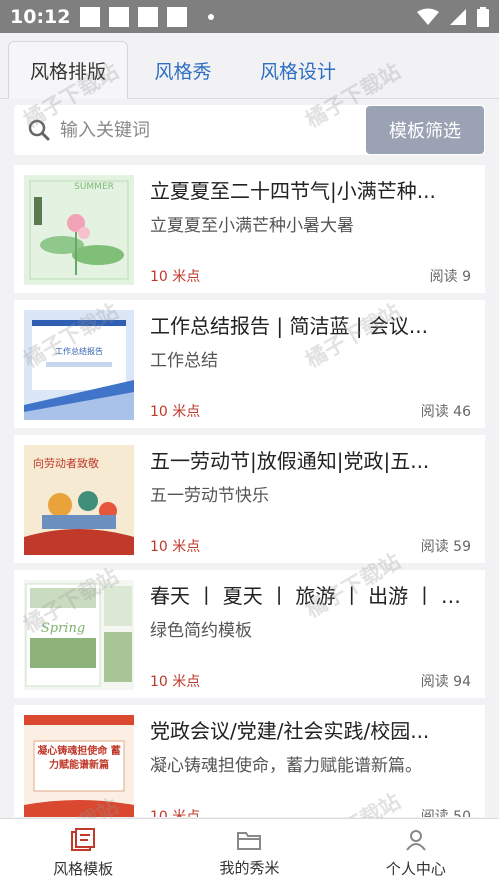 The width and height of the screenshot is (499, 888). I want to click on nav-label: 我的秀米, so click(249, 868).